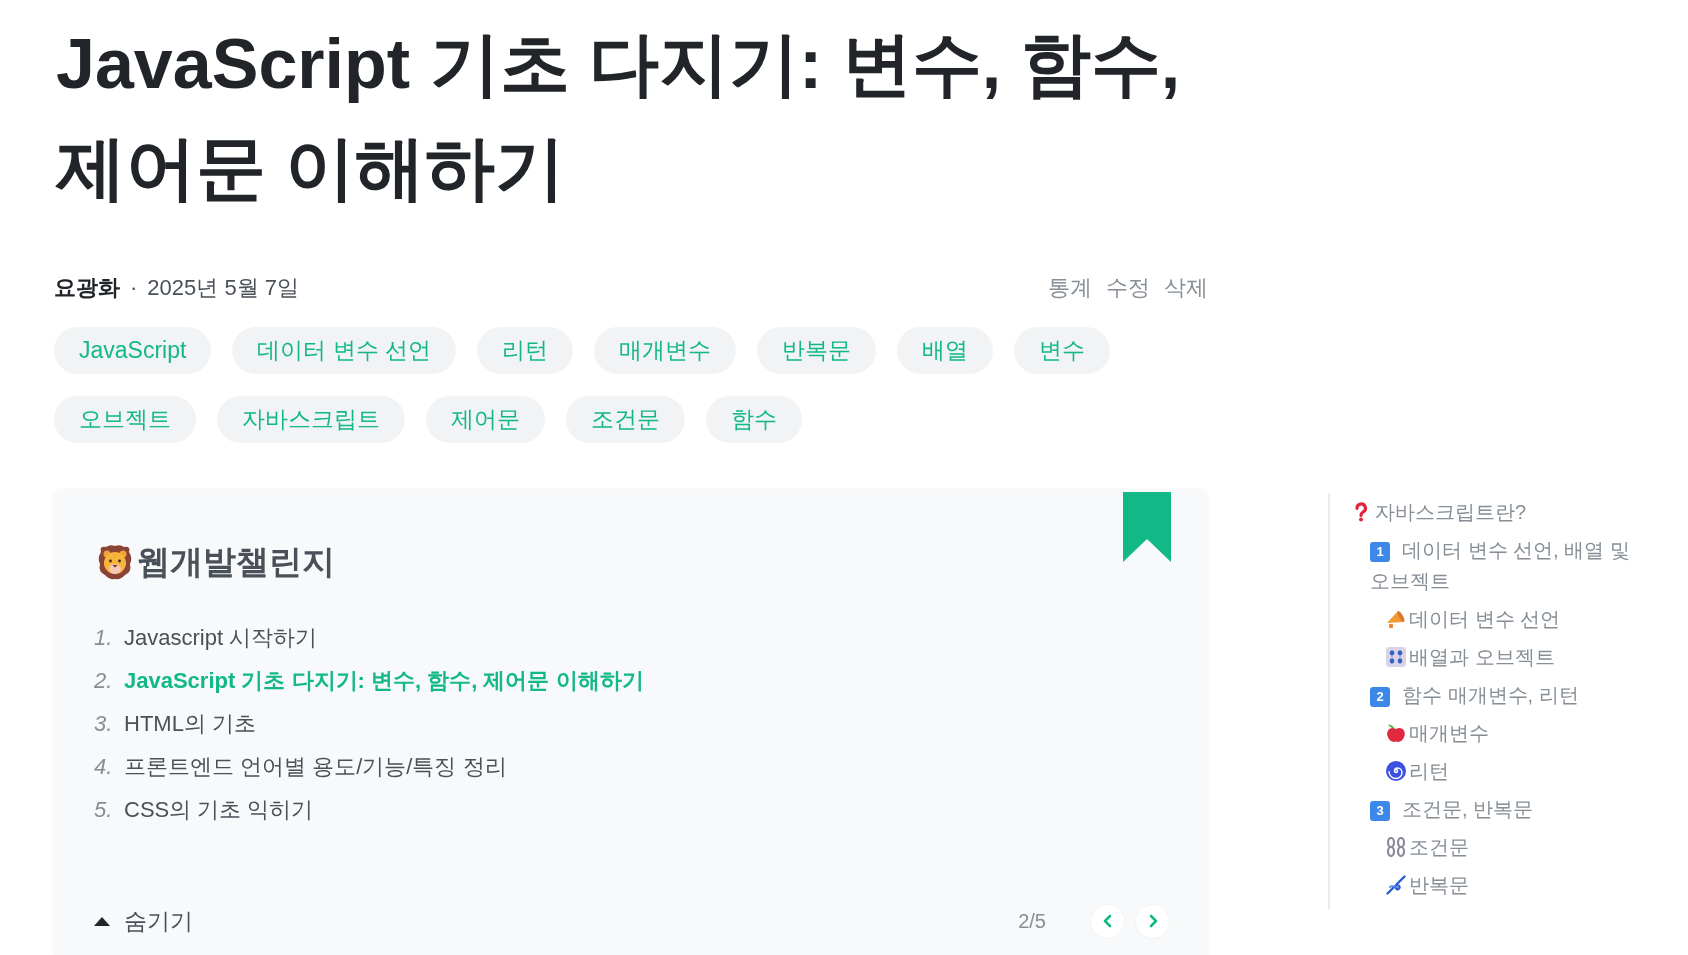 This screenshot has height=955, width=1688. I want to click on series-position: 2/5, so click(1032, 921).